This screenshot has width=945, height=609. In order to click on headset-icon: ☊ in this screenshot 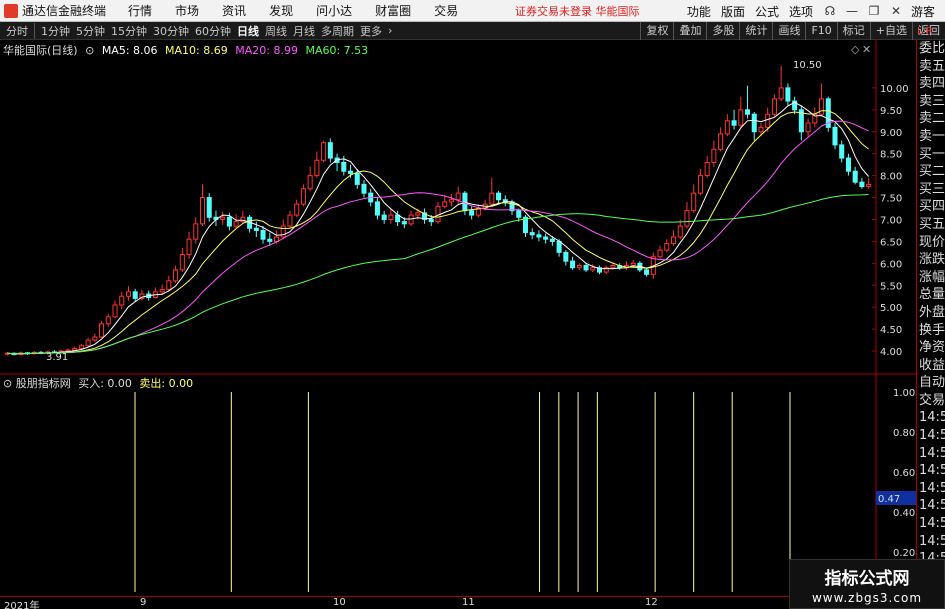, I will do `click(830, 11)`.